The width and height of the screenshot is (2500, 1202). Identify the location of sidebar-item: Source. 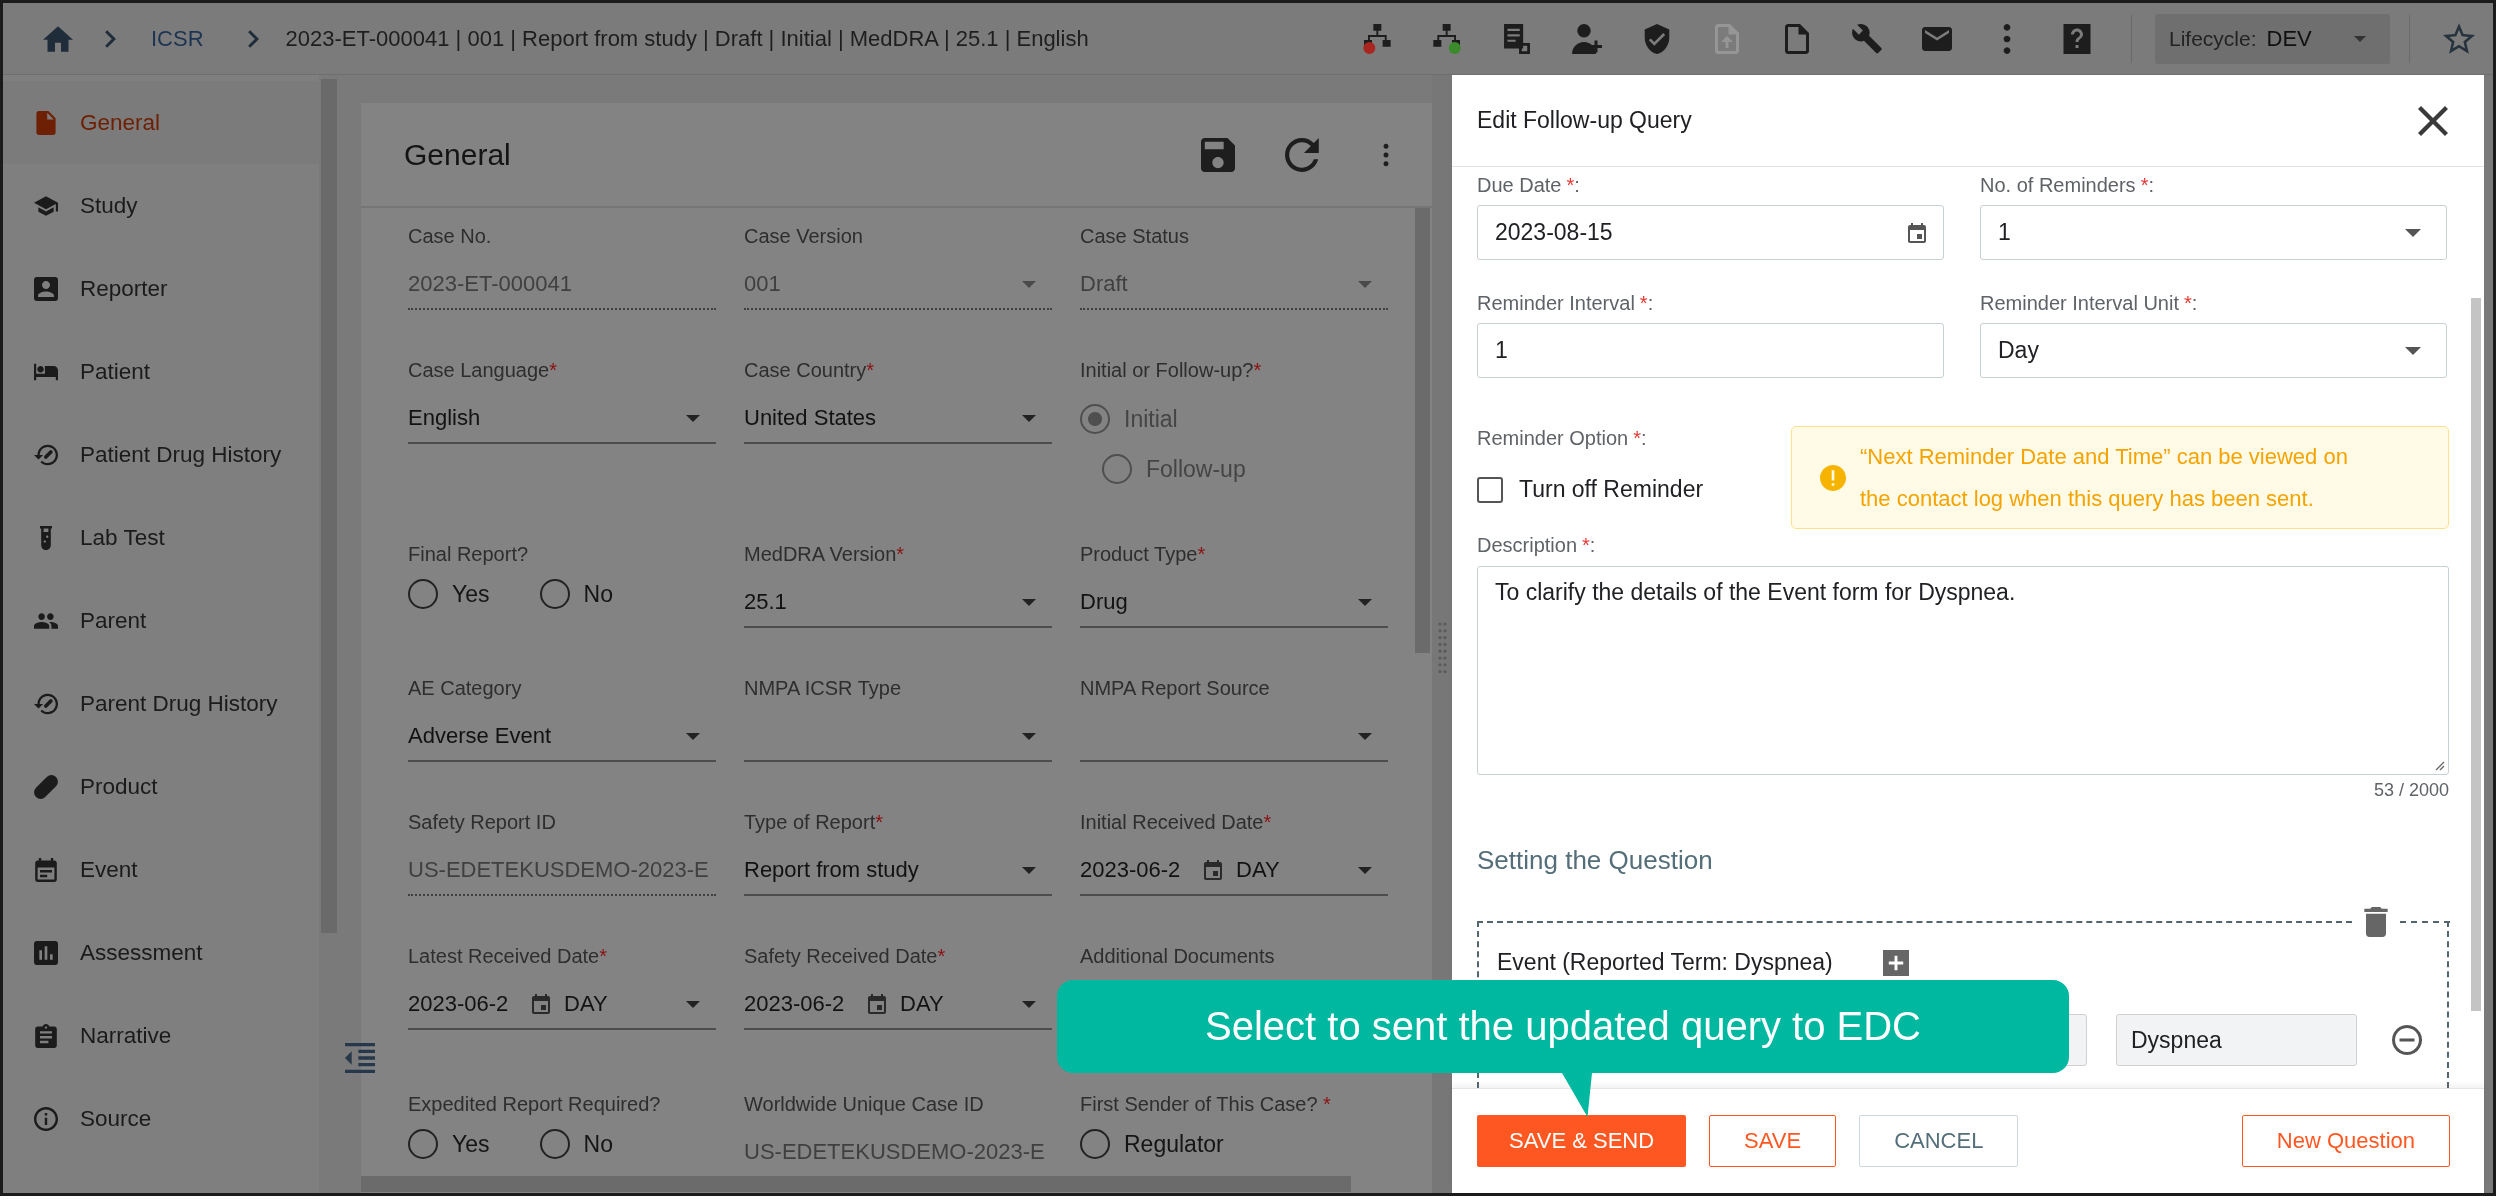
(161, 1118).